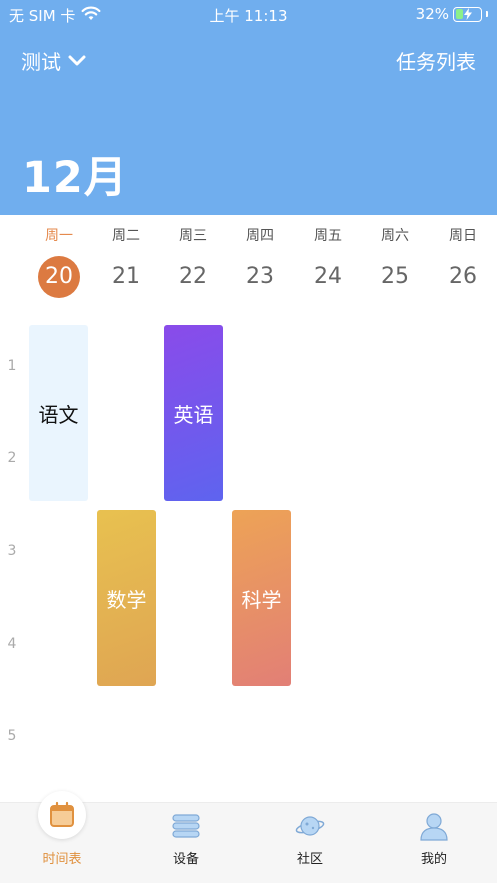 This screenshot has height=883, width=497. I want to click on weekday-label: 周六, so click(395, 236).